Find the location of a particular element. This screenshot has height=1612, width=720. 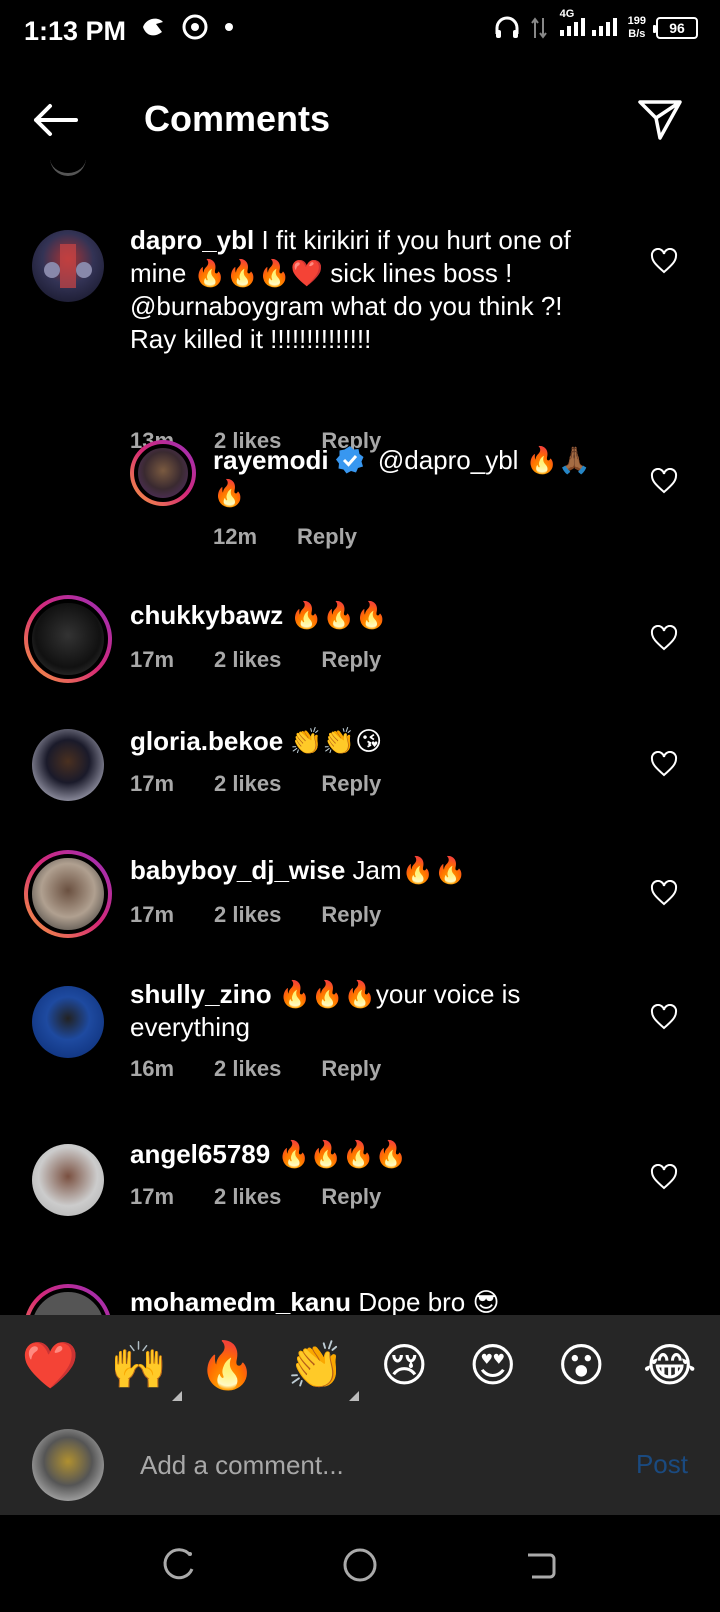

comment-text: 🔥🔥🔥🔥 is located at coordinates (342, 1154).